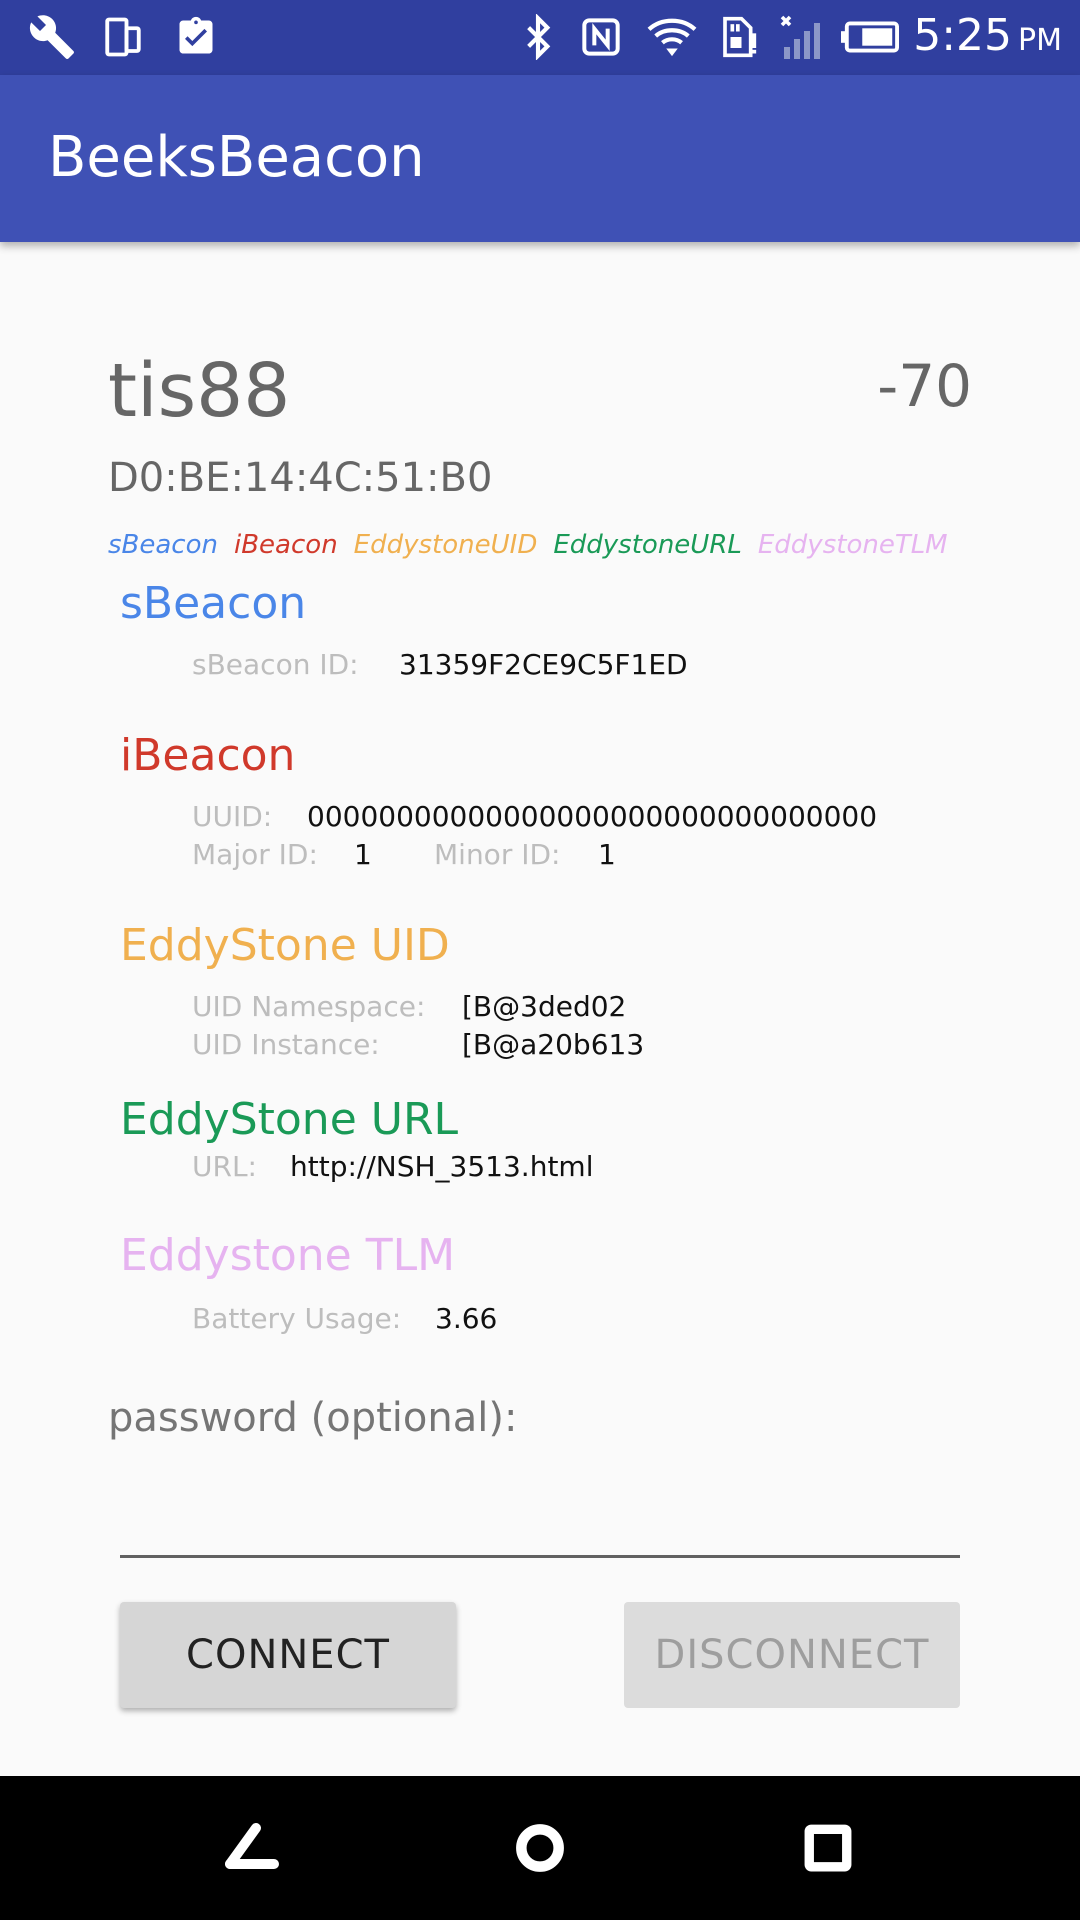  What do you see at coordinates (828, 1848) in the screenshot?
I see `recents-icon` at bounding box center [828, 1848].